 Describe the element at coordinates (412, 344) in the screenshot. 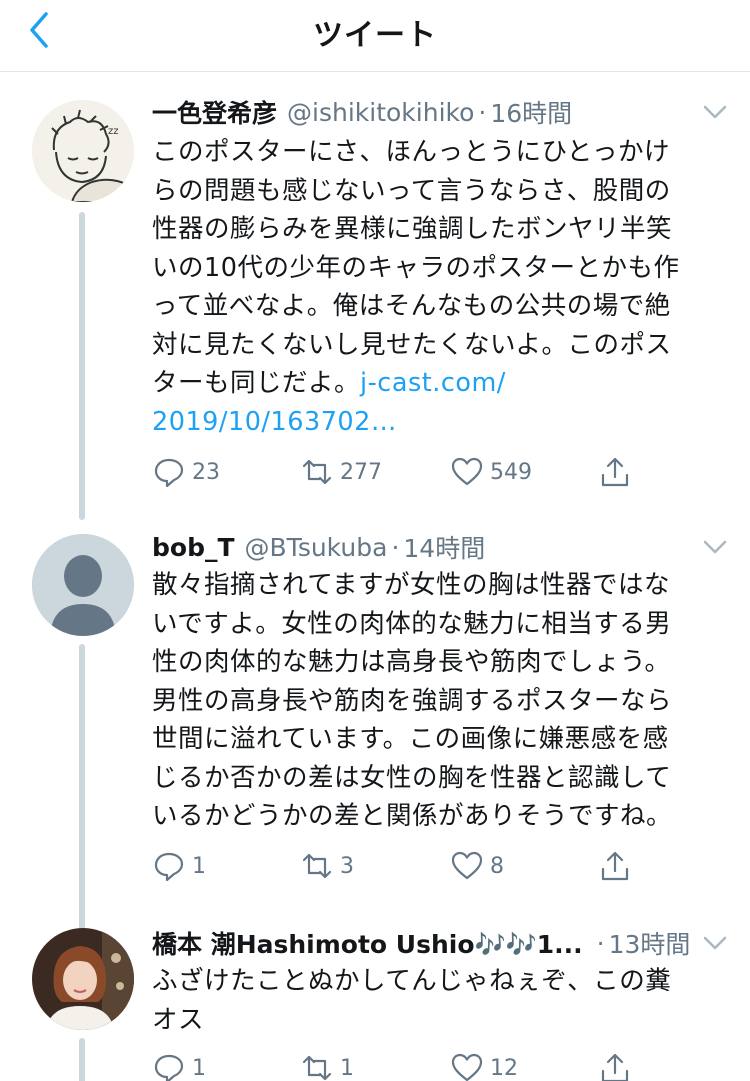

I see `text-line: 対に見たくないし見せたくないよ。このポス` at that location.